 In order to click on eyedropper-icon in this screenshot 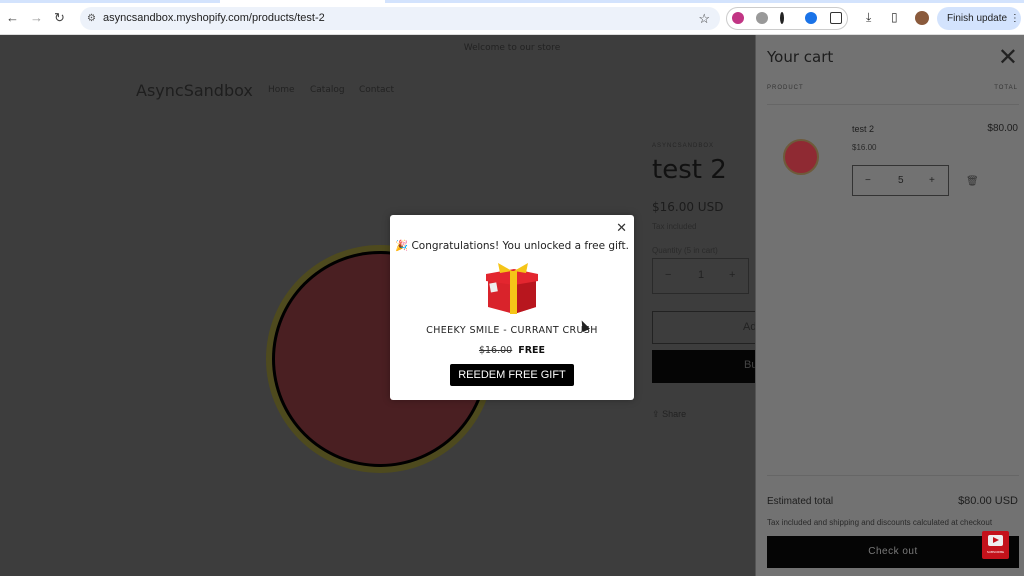, I will do `click(782, 18)`.